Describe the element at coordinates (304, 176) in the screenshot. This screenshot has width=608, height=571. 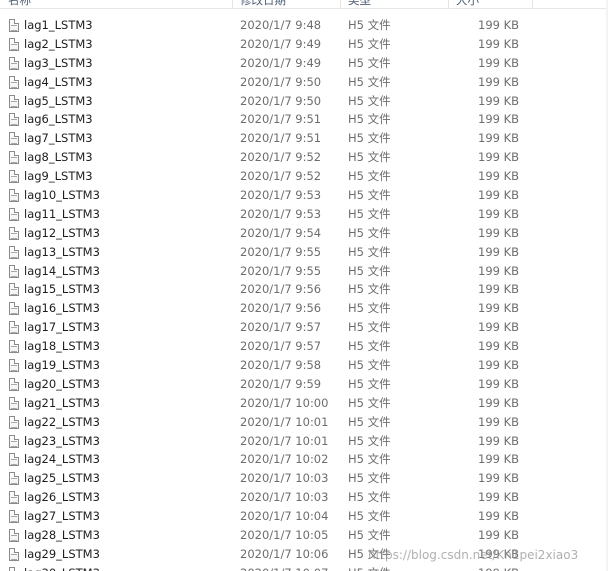
I see `file-row: lag9_LSTM3 2020/1/7 9:52 H5 文件 199 KB` at that location.